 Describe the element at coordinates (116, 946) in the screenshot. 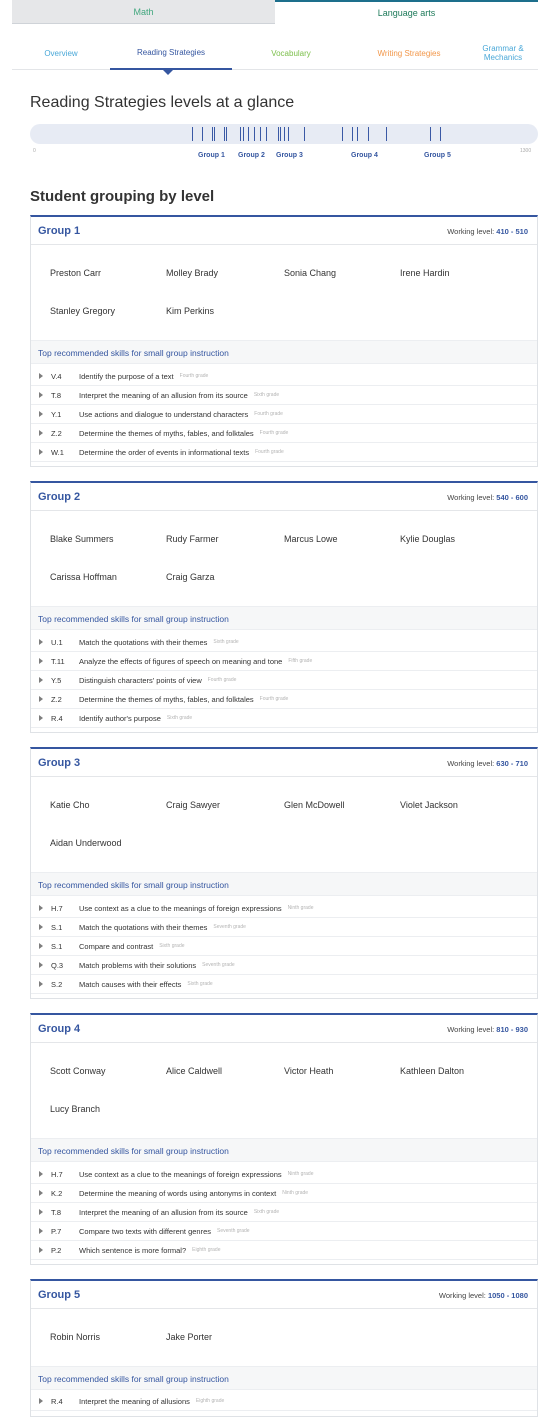

I see `skill-name: Compare and contrast` at that location.